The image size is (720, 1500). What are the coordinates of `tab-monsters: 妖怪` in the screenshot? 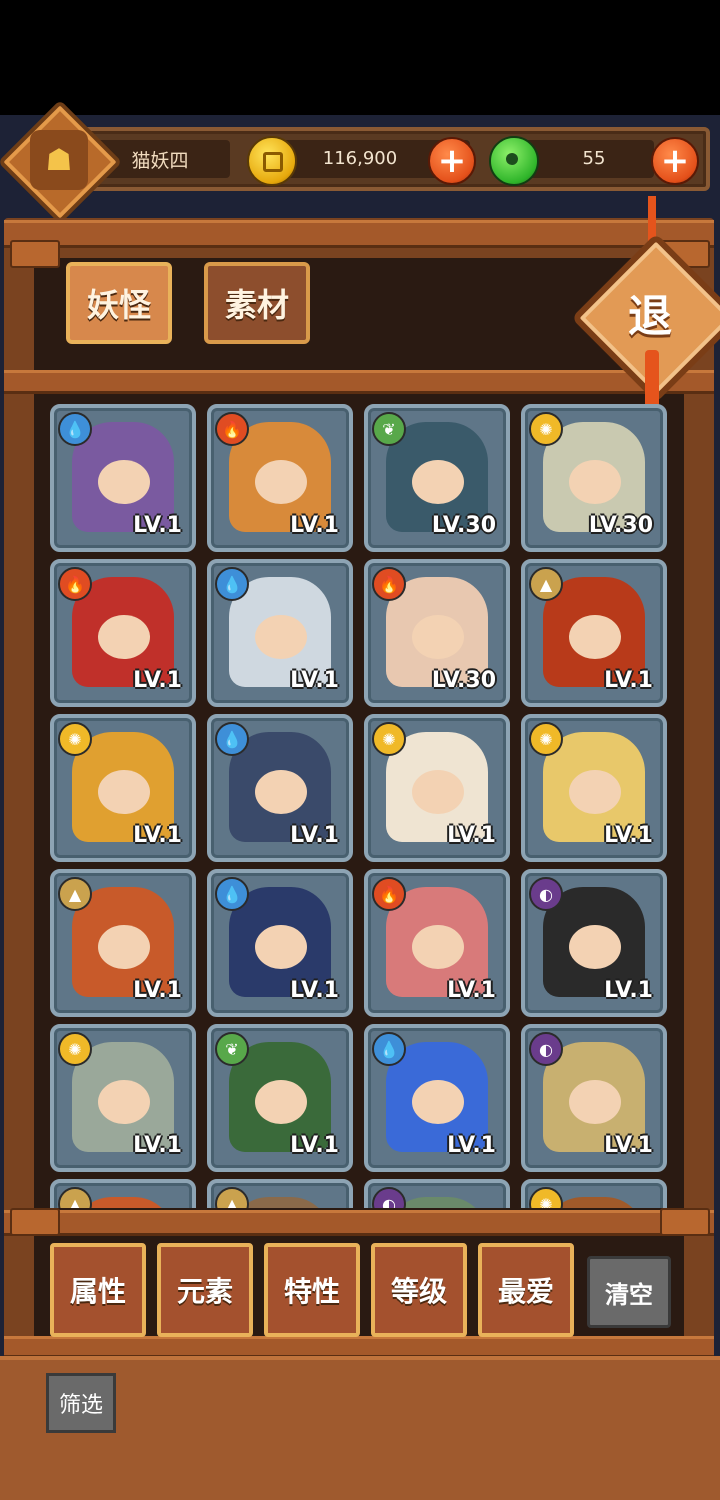 It's located at (119, 303).